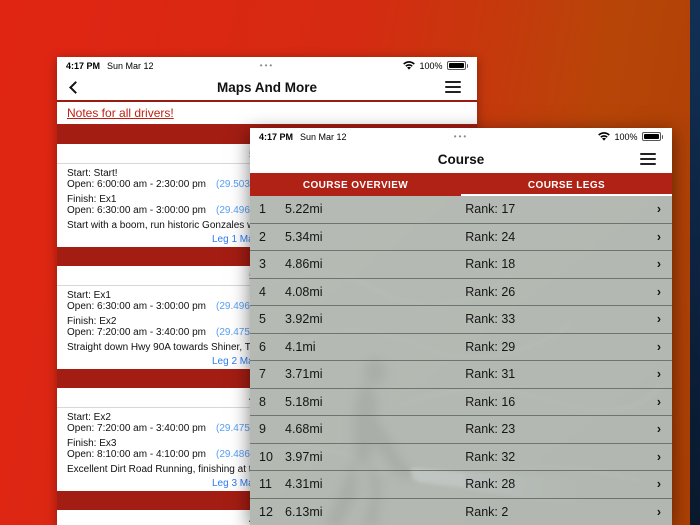 The width and height of the screenshot is (700, 525). What do you see at coordinates (461, 402) in the screenshot?
I see `course-leg-row: 8 5.18mi Rank: 16 ›` at bounding box center [461, 402].